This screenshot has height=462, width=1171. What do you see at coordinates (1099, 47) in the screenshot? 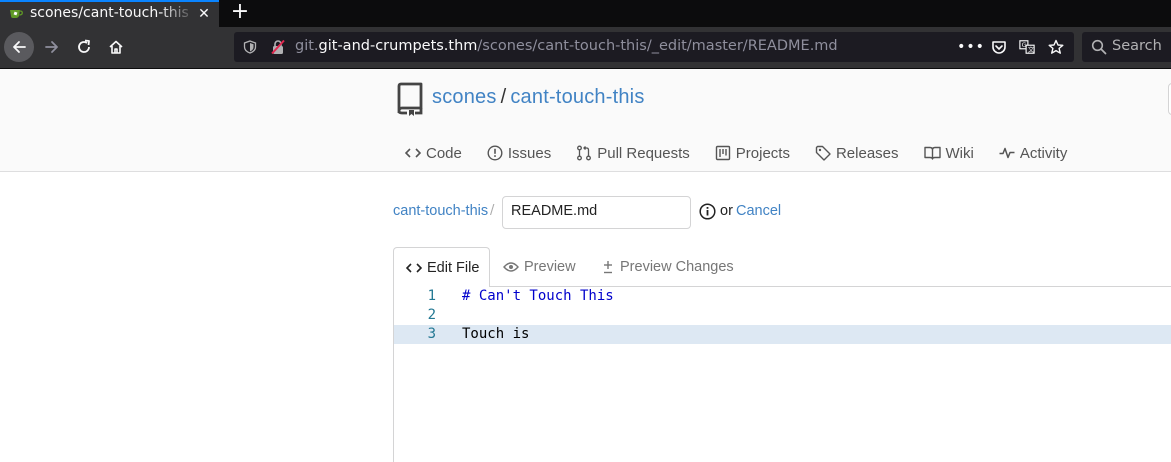
I see `search-icon` at bounding box center [1099, 47].